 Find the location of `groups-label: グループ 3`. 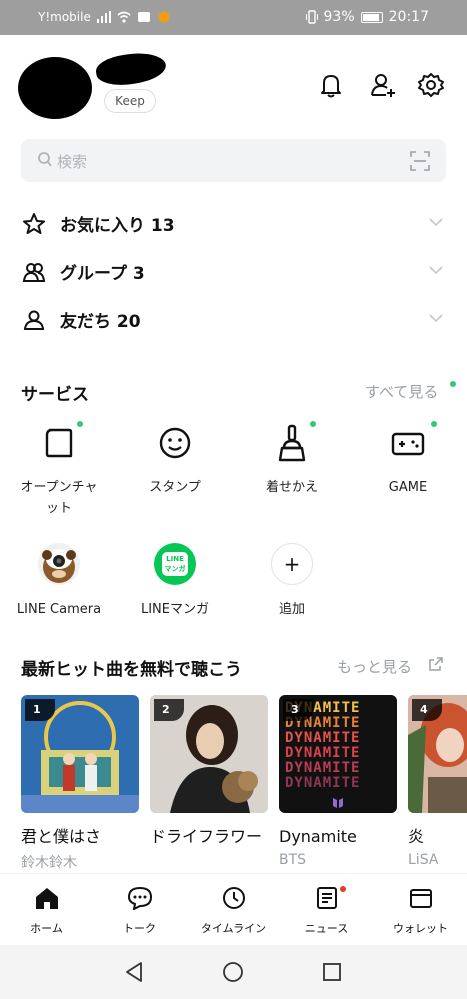

groups-label: グループ 3 is located at coordinates (102, 274).